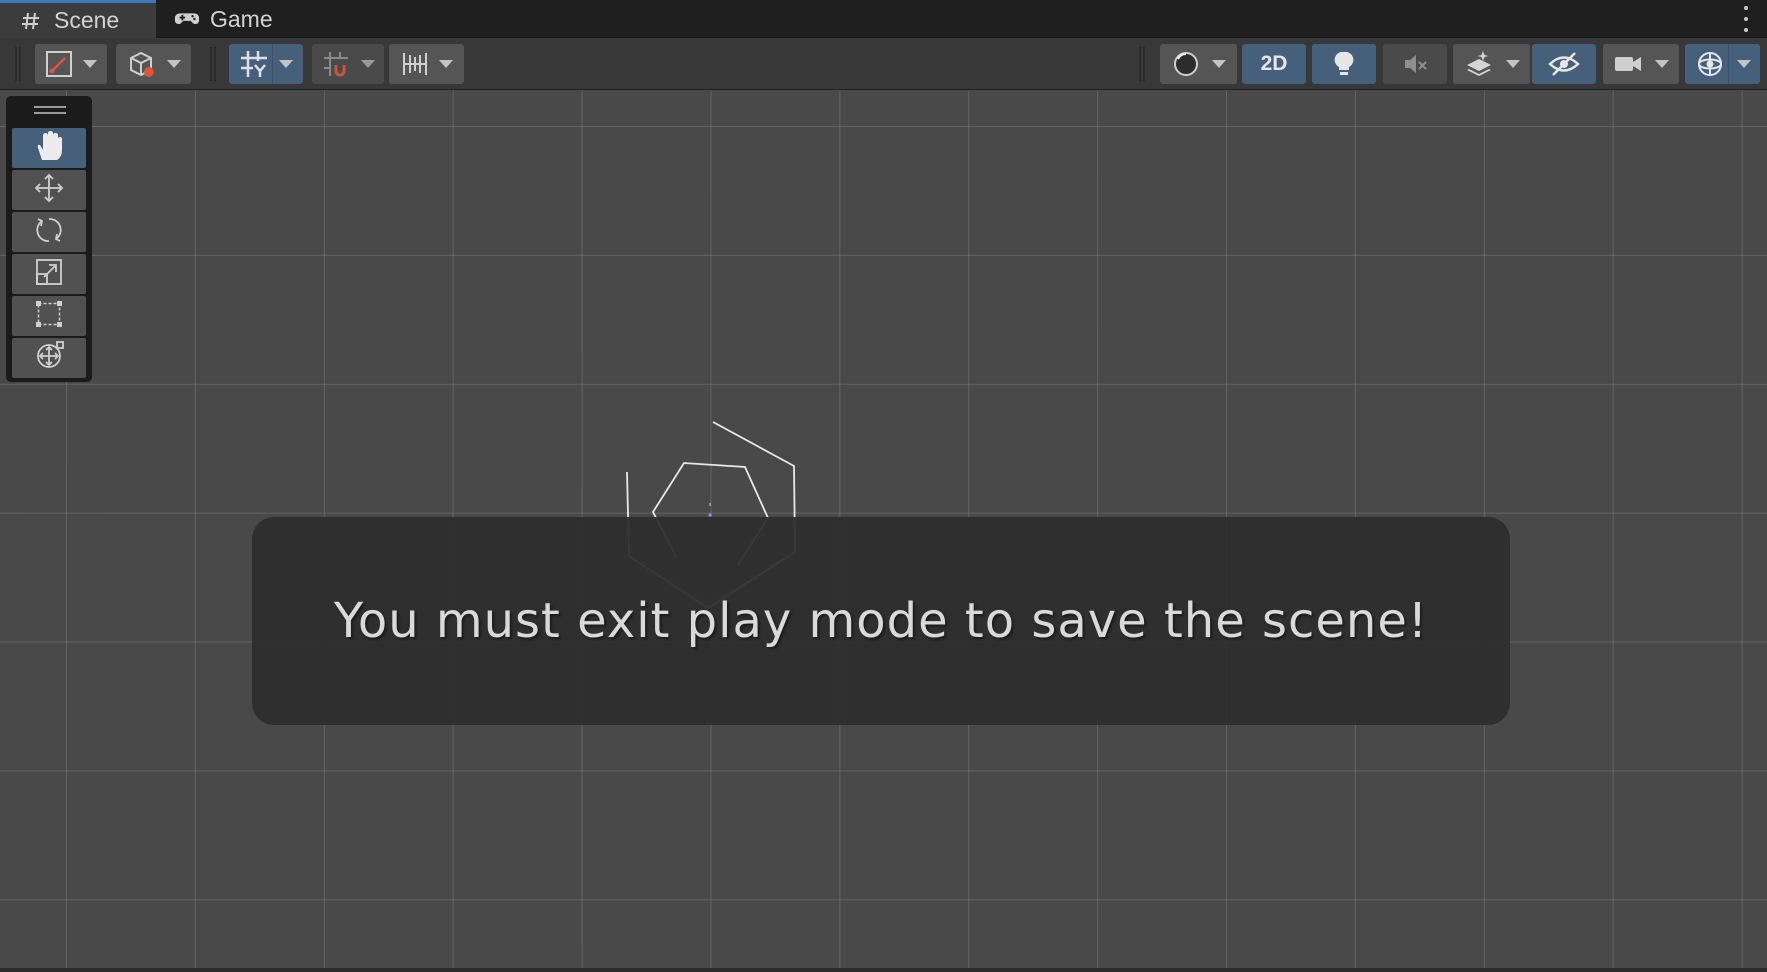 Image resolution: width=1767 pixels, height=972 pixels. I want to click on toggle-2d-button: 2D, so click(1274, 64).